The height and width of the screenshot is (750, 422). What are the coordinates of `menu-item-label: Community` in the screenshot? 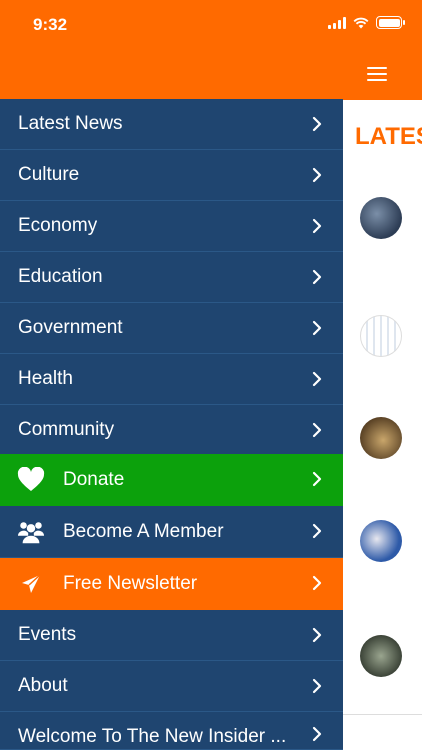 It's located at (66, 429).